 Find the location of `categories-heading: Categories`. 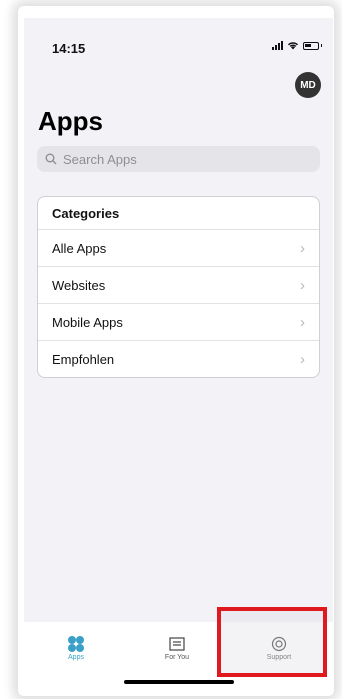

categories-heading: Categories is located at coordinates (86, 213).